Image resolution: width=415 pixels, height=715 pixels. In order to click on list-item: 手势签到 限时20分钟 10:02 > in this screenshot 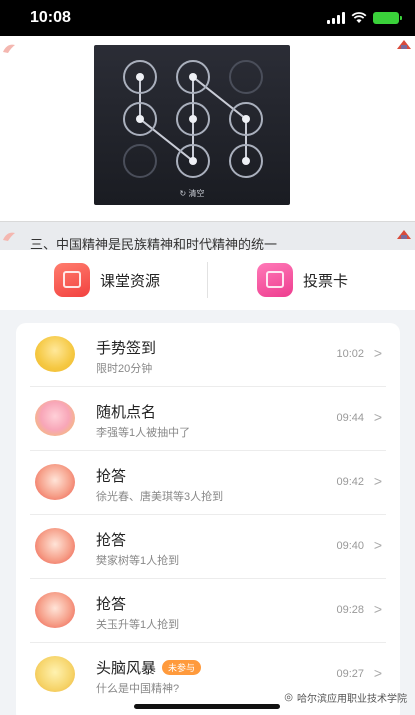, I will do `click(208, 355)`.